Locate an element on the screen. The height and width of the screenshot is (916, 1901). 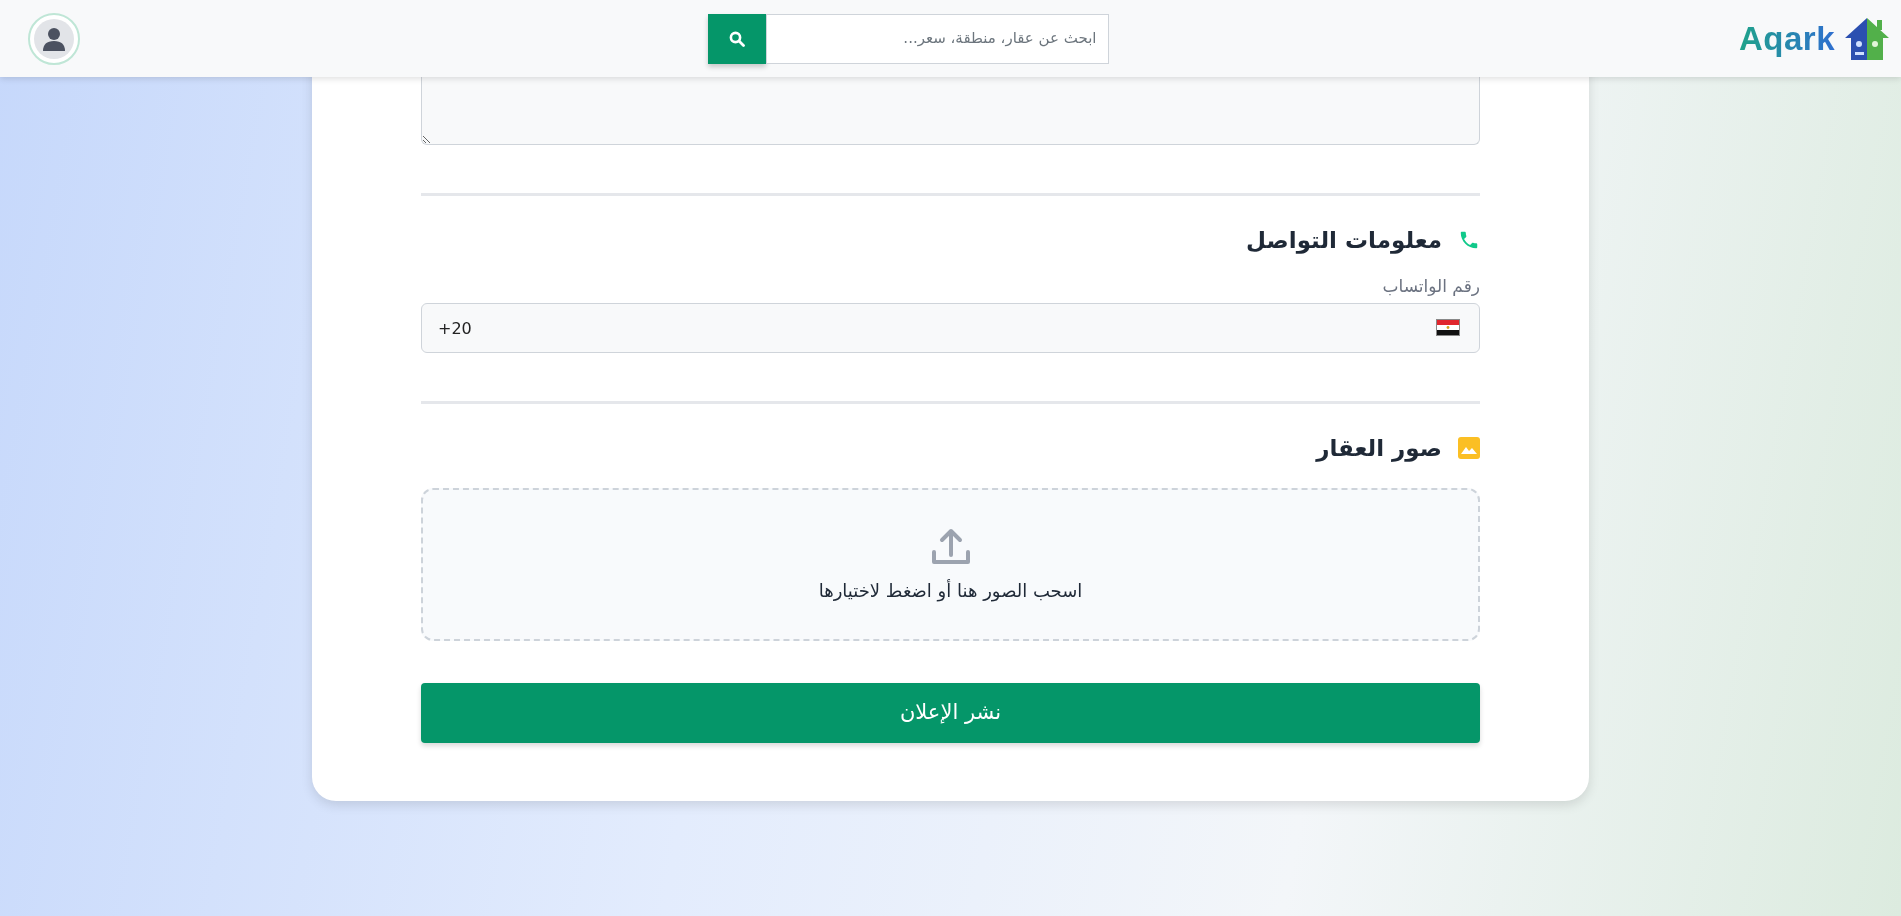
image-icon is located at coordinates (1469, 448).